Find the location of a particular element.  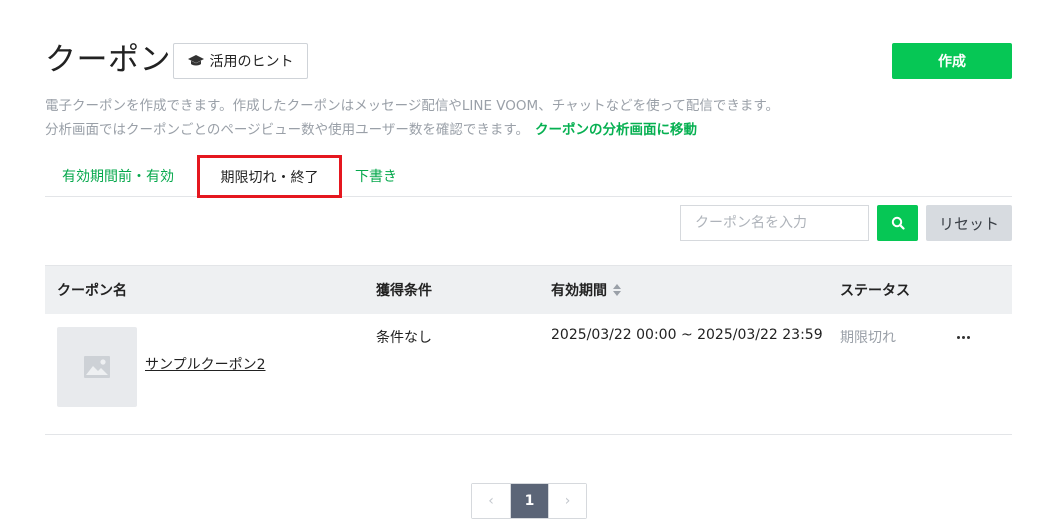

page-title: クーポン is located at coordinates (108, 60).